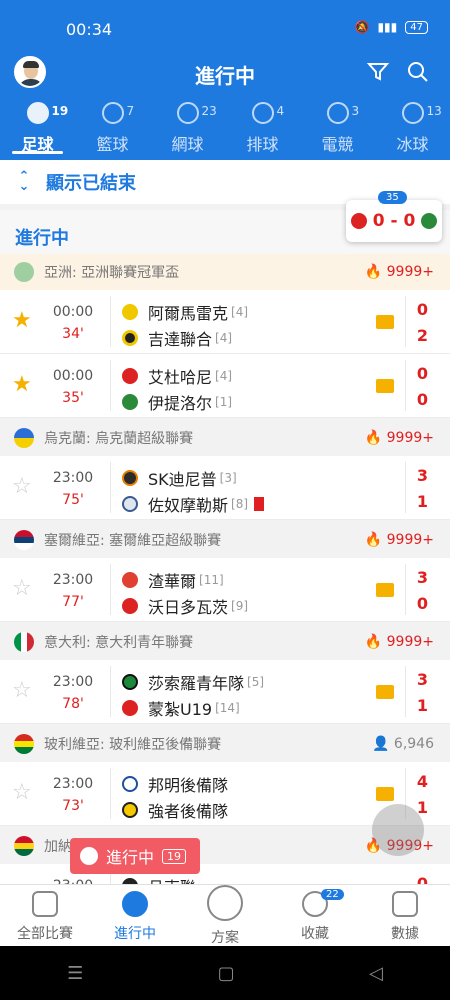 The image size is (450, 1000). I want to click on away-team: 蒙紮U19 [14], so click(181, 708).